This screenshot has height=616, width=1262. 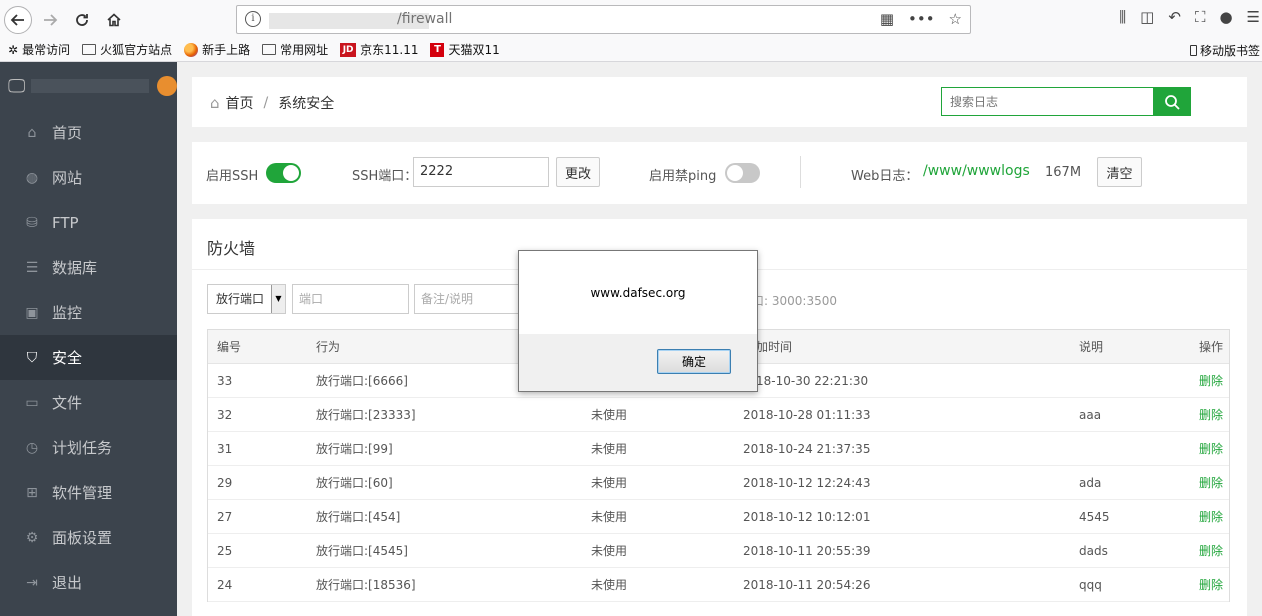 I want to click on ssh-port-input: 2222, so click(x=481, y=172).